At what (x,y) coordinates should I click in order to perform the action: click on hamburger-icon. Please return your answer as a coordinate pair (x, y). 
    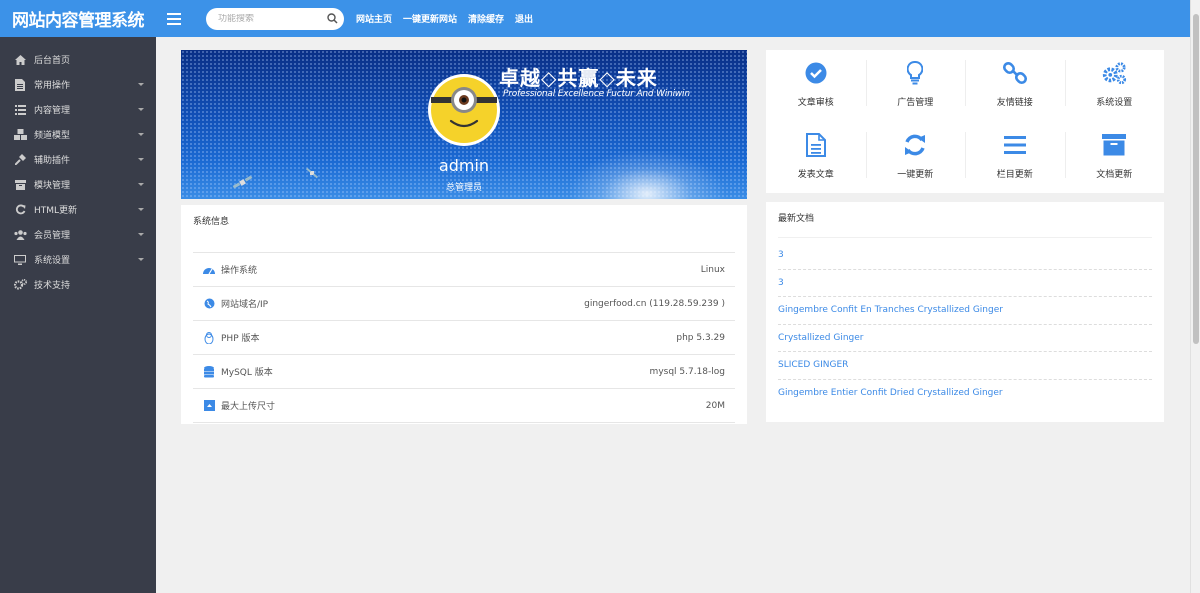
    Looking at the image, I should click on (174, 18).